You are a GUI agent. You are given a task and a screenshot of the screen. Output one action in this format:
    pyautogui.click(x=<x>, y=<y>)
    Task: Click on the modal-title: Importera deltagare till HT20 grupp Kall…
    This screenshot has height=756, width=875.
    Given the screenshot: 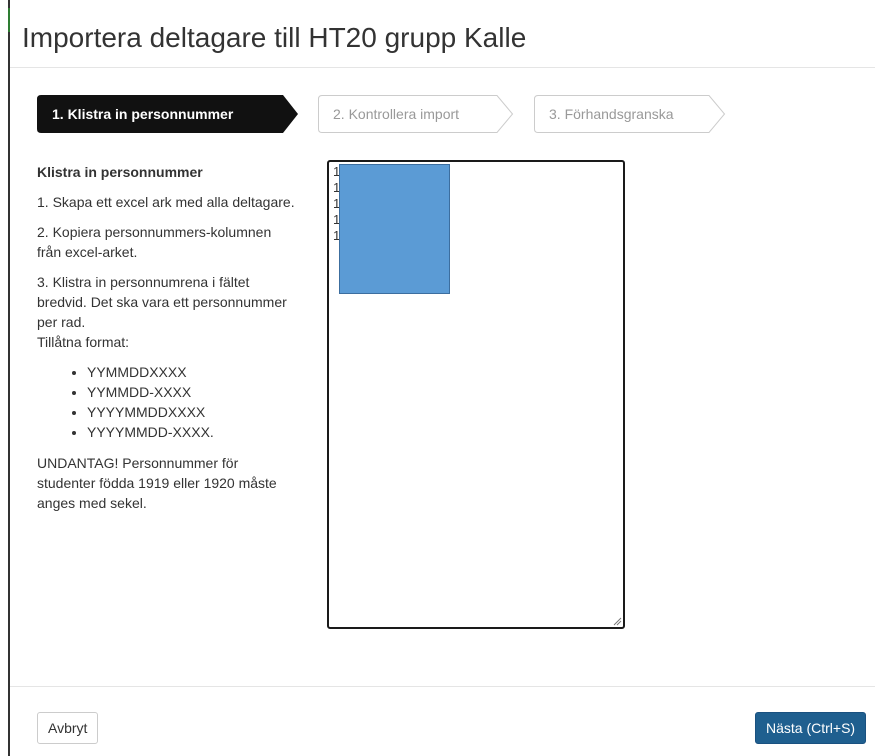 What is the action you would take?
    pyautogui.click(x=274, y=37)
    